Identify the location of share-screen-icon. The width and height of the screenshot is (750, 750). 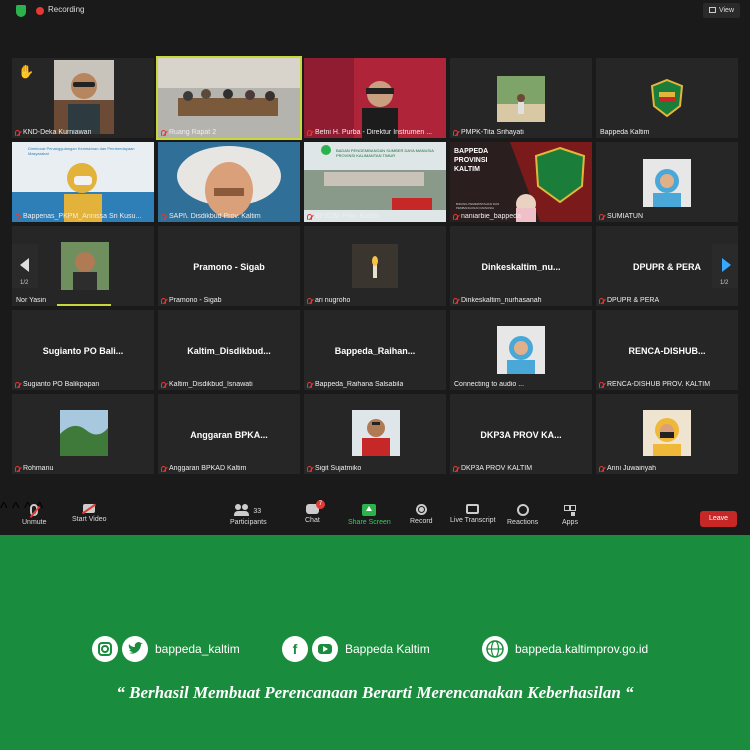
(369, 510).